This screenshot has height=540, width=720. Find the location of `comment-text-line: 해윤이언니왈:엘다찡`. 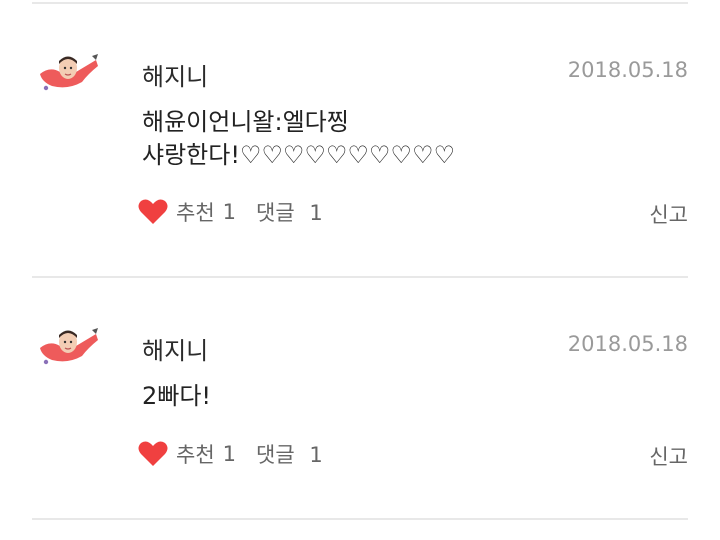

comment-text-line: 해윤이언니왈:엘다찡 is located at coordinates (245, 122).